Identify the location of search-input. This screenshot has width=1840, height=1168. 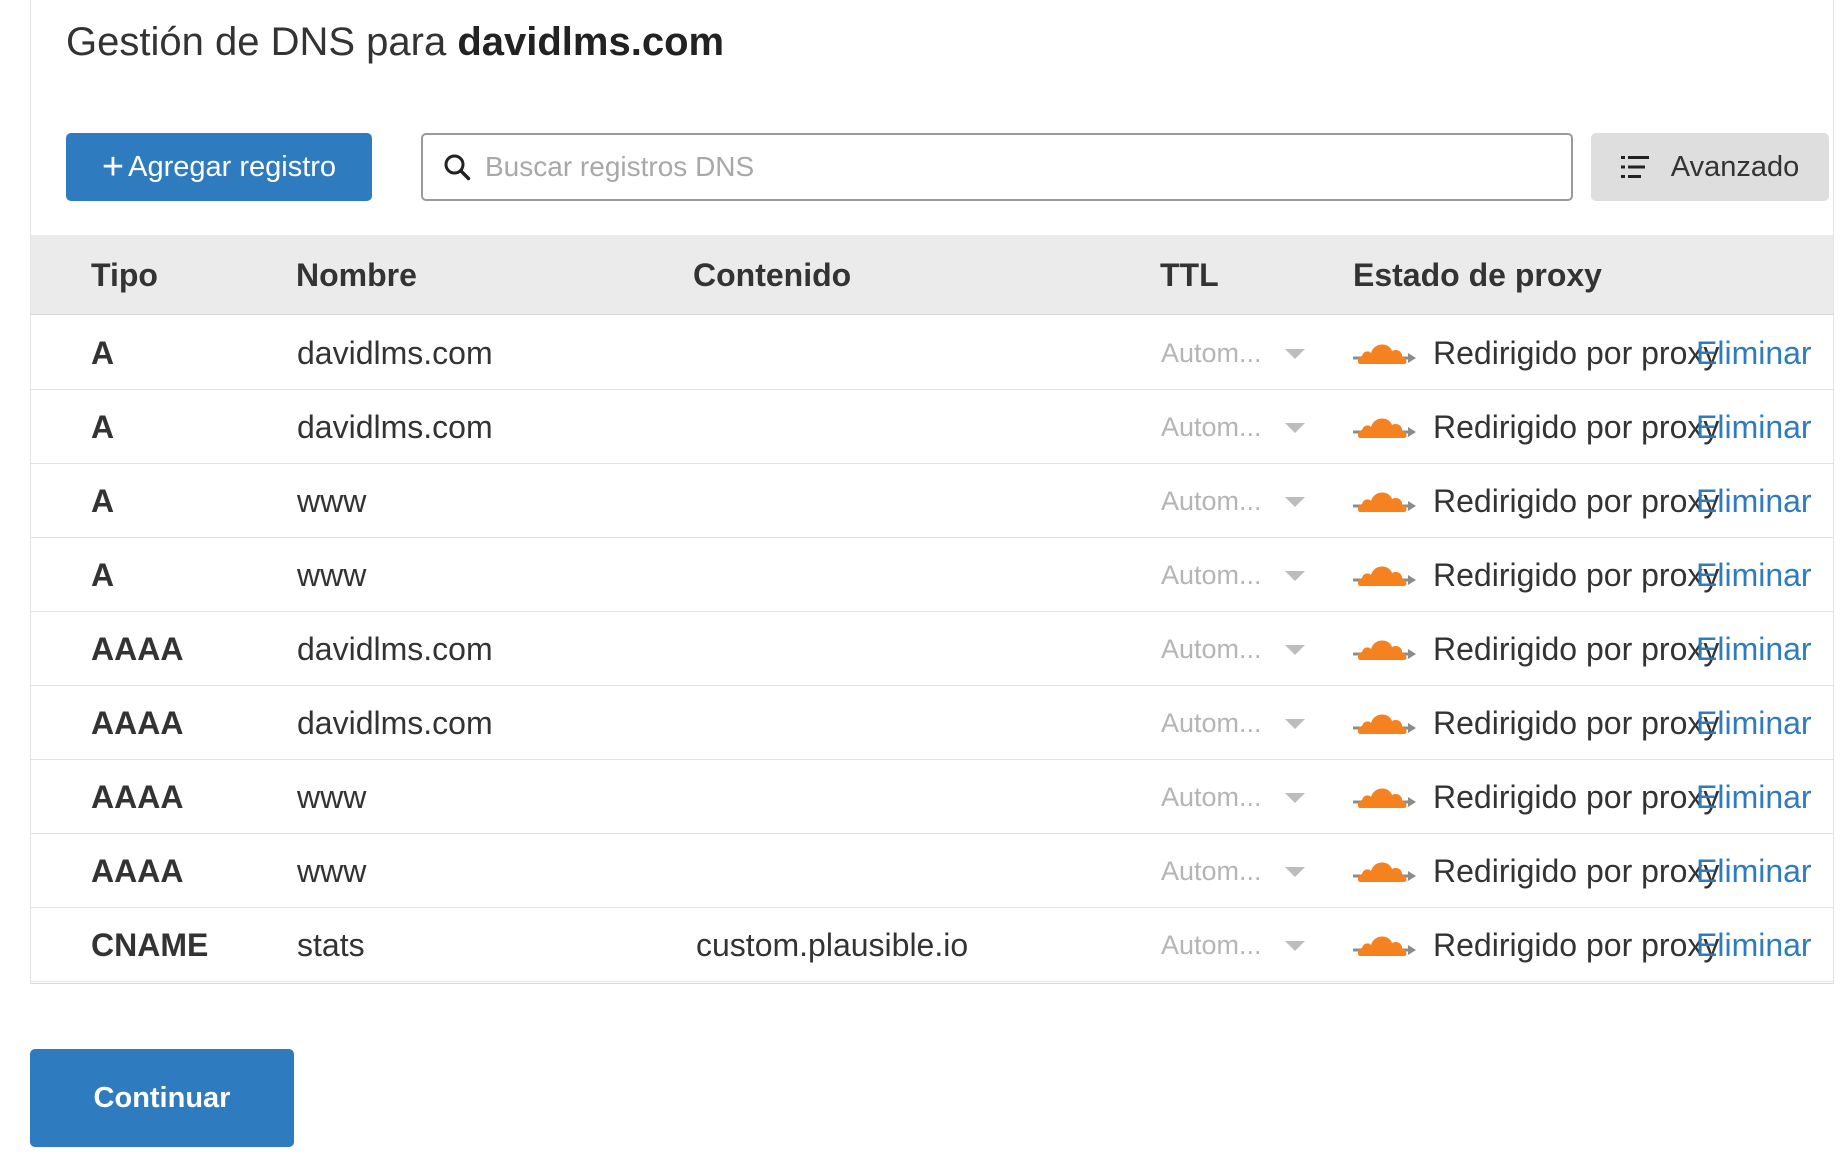
(1027, 167).